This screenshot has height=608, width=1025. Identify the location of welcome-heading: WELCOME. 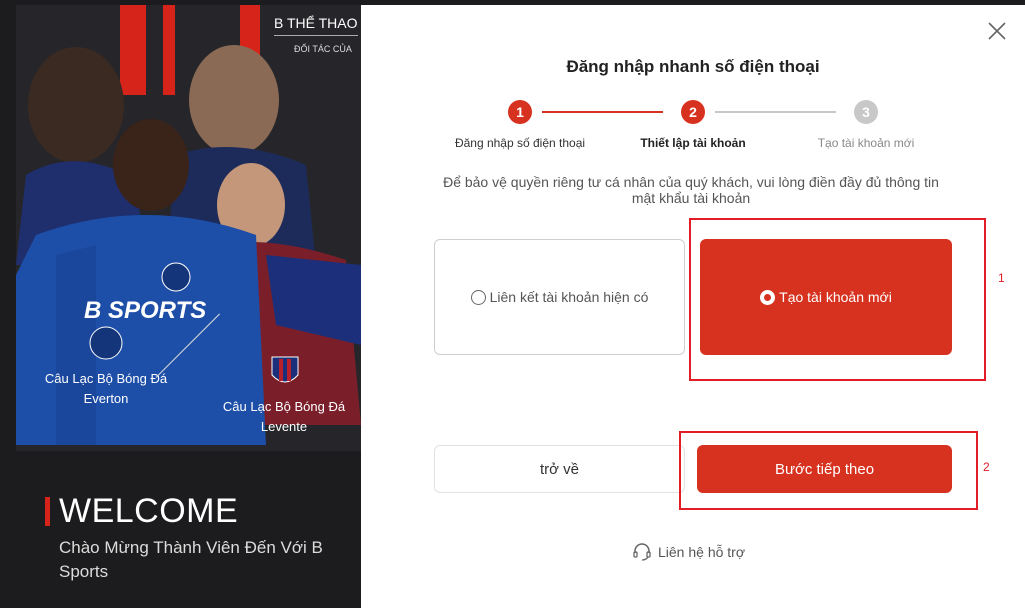
(149, 511).